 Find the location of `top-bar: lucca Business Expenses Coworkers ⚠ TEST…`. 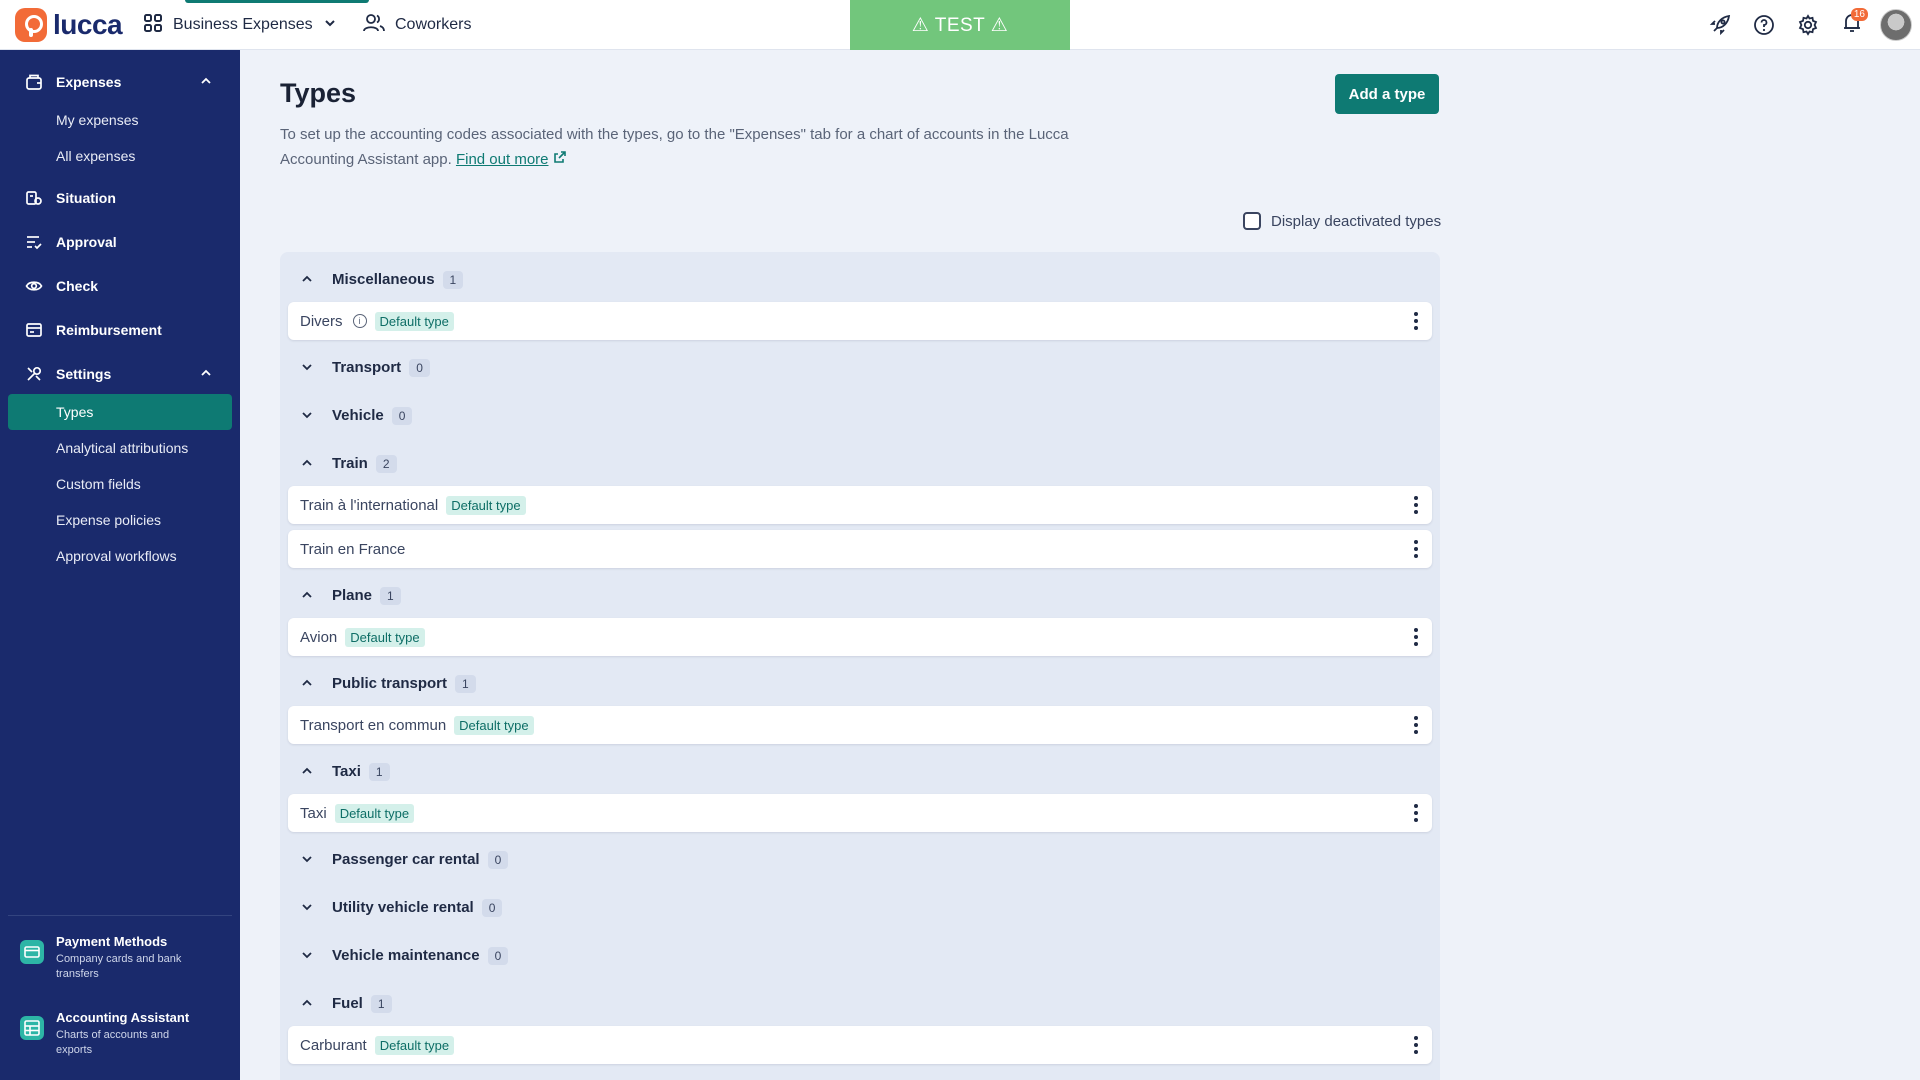

top-bar: lucca Business Expenses Coworkers ⚠ TEST… is located at coordinates (960, 25).